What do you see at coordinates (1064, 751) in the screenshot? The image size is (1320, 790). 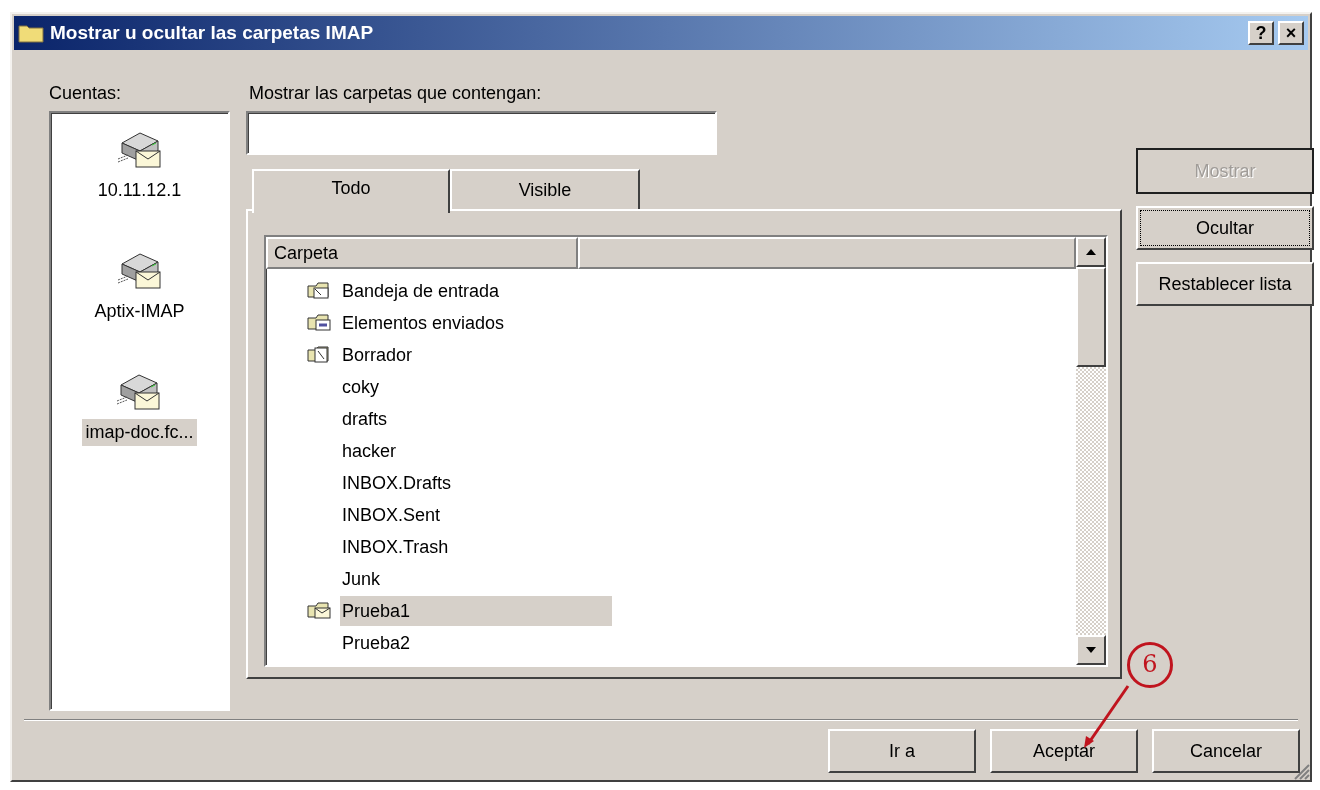 I see `dialog-button: Aceptar` at bounding box center [1064, 751].